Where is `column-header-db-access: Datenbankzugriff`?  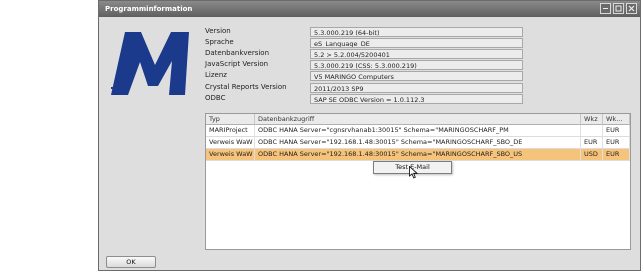
column-header-db-access: Datenbankzugriff is located at coordinates (418, 119).